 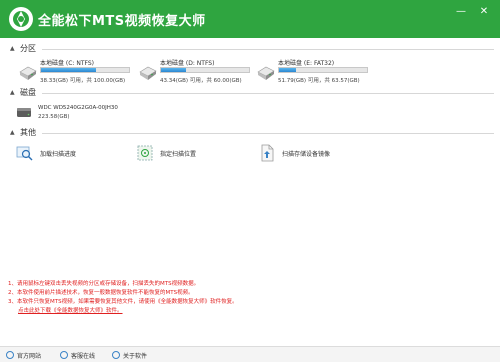 What do you see at coordinates (122, 21) in the screenshot?
I see `app-title: 全能松下MTS视频恢复大师` at bounding box center [122, 21].